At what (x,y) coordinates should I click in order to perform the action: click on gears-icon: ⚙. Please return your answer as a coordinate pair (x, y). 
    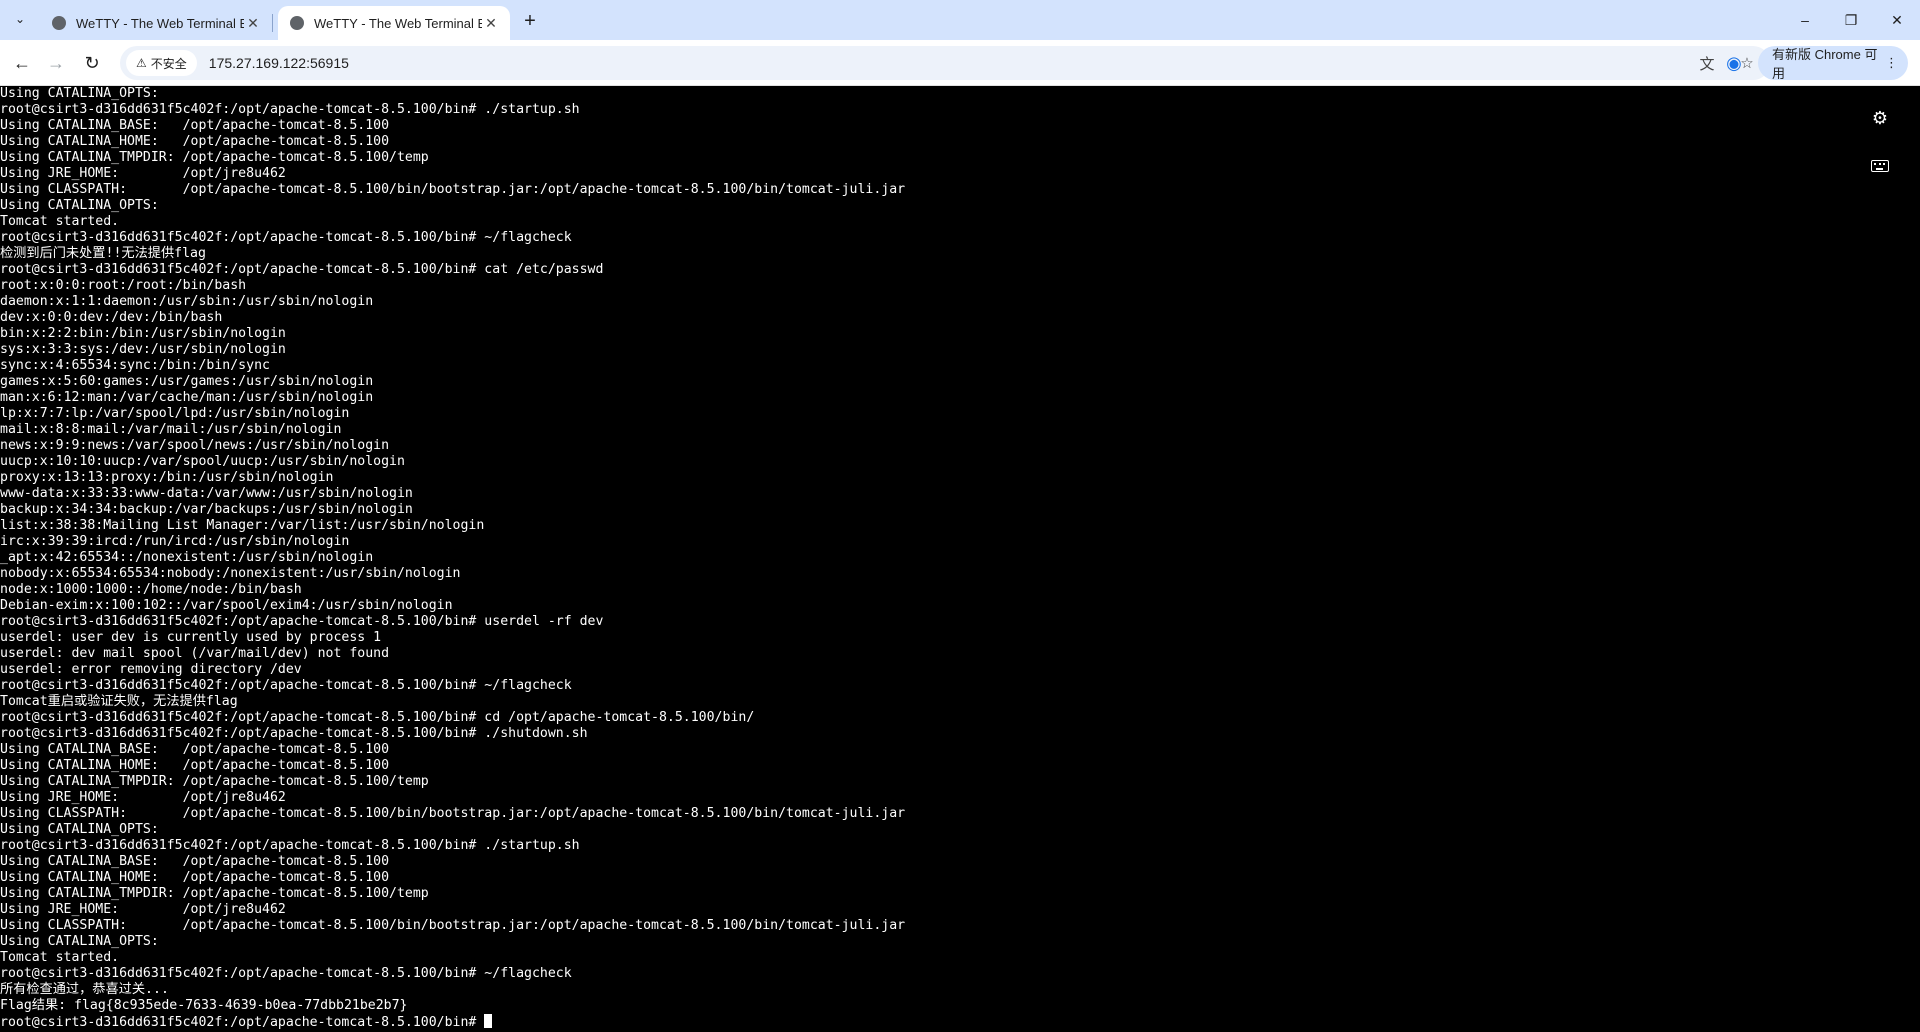
    Looking at the image, I should click on (1880, 118).